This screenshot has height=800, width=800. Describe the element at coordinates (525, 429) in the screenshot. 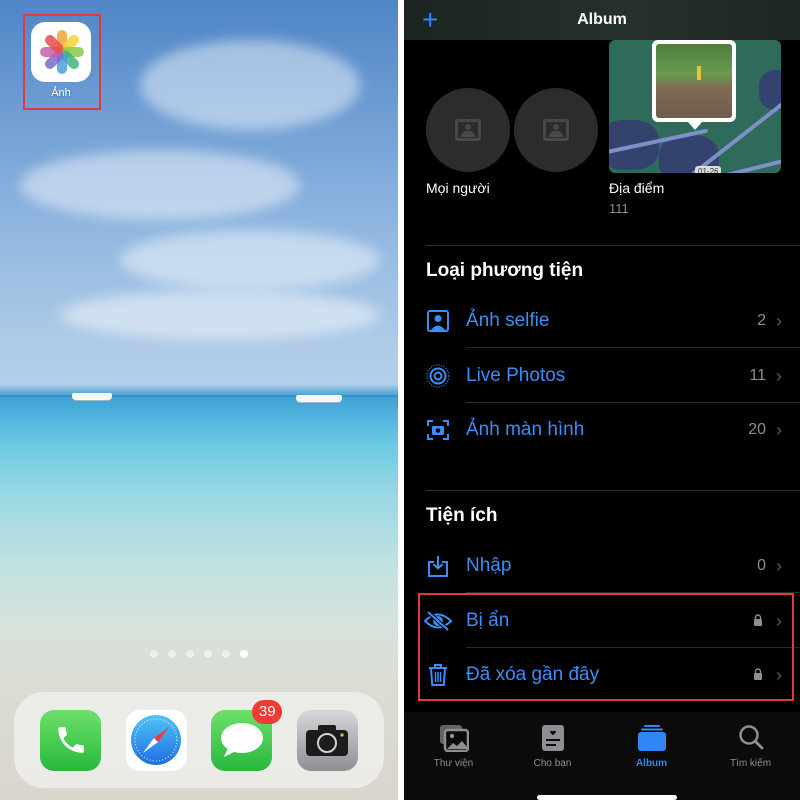

I see `list-item-label: Ảnh màn hình` at that location.